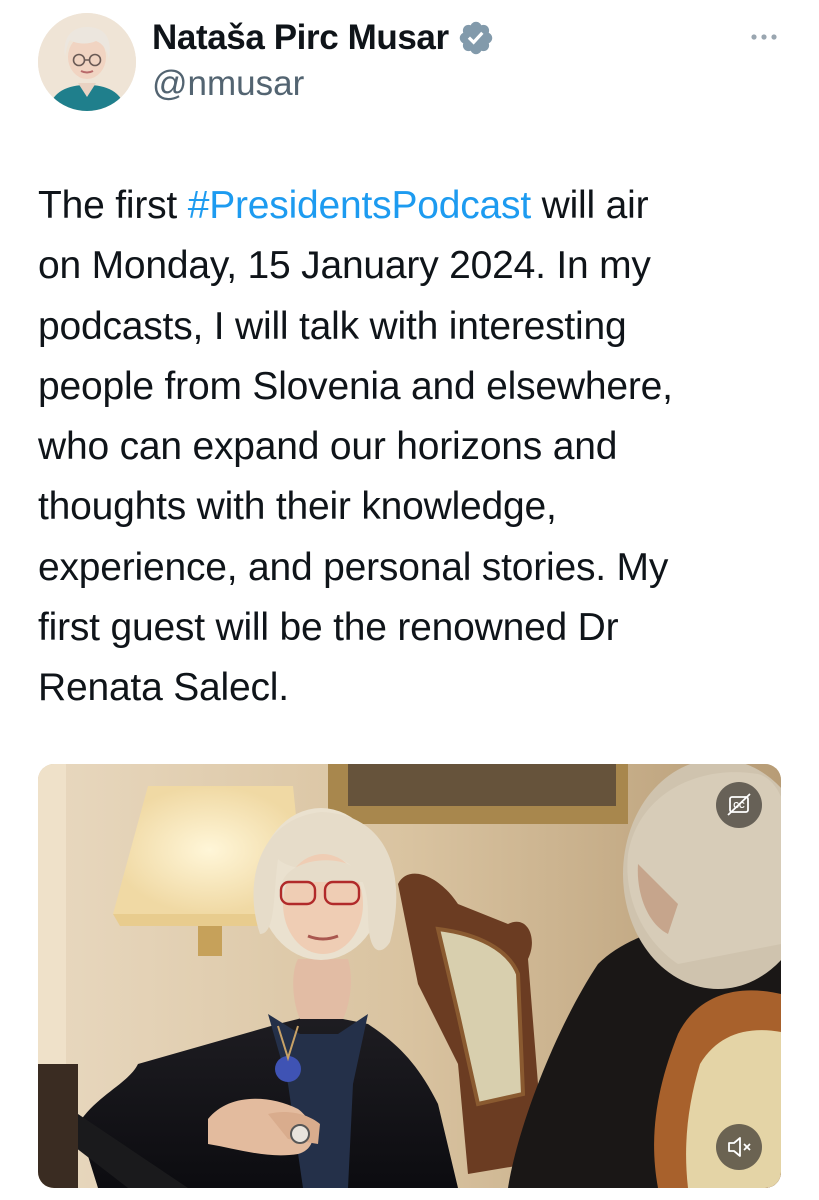 Image resolution: width=819 pixels, height=1200 pixels. What do you see at coordinates (332, 326) in the screenshot?
I see `tweet-text-line: podcasts, I will talk with interesting` at bounding box center [332, 326].